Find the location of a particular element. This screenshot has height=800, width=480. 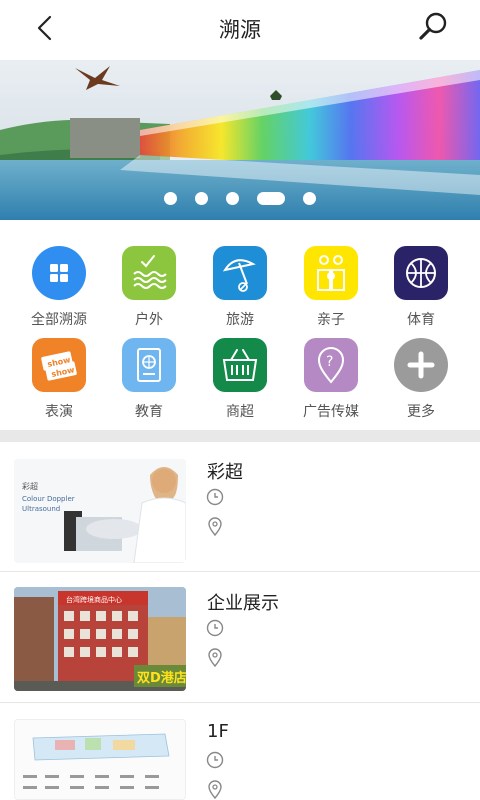

category-label: 商超 is located at coordinates (240, 412).